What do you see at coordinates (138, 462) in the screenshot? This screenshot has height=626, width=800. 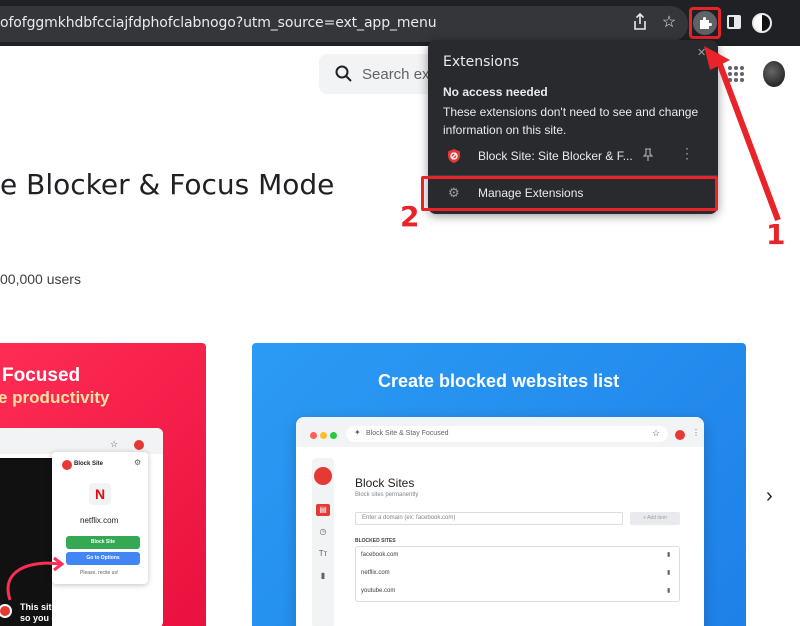 I see `gear-icon: ⚙` at bounding box center [138, 462].